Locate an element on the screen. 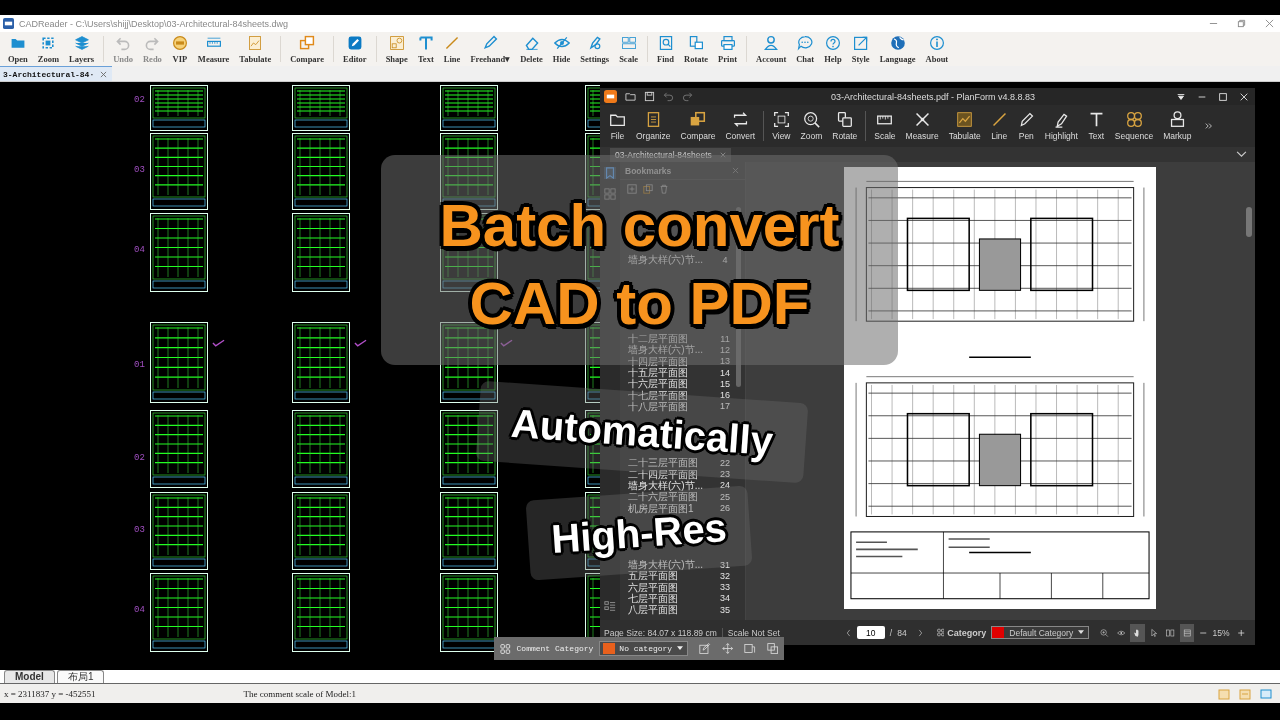  sheet-label: 01 is located at coordinates (139, 365).